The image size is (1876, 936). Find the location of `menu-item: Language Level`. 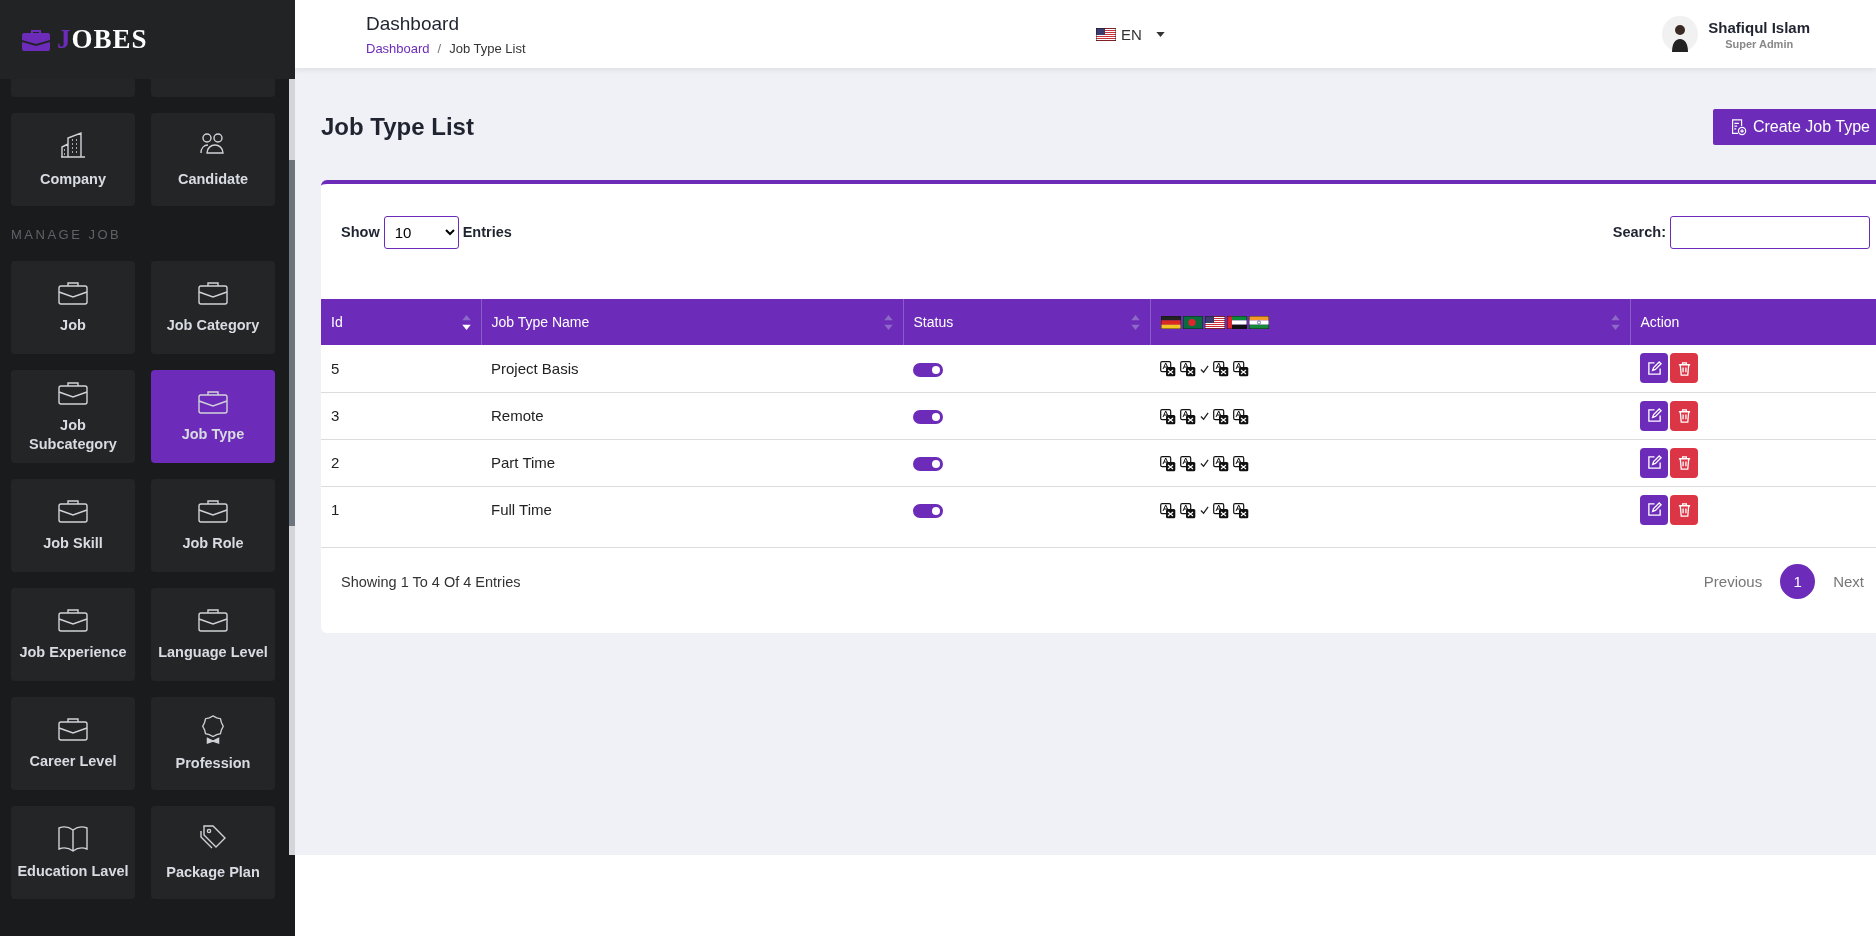

menu-item: Language Level is located at coordinates (213, 634).